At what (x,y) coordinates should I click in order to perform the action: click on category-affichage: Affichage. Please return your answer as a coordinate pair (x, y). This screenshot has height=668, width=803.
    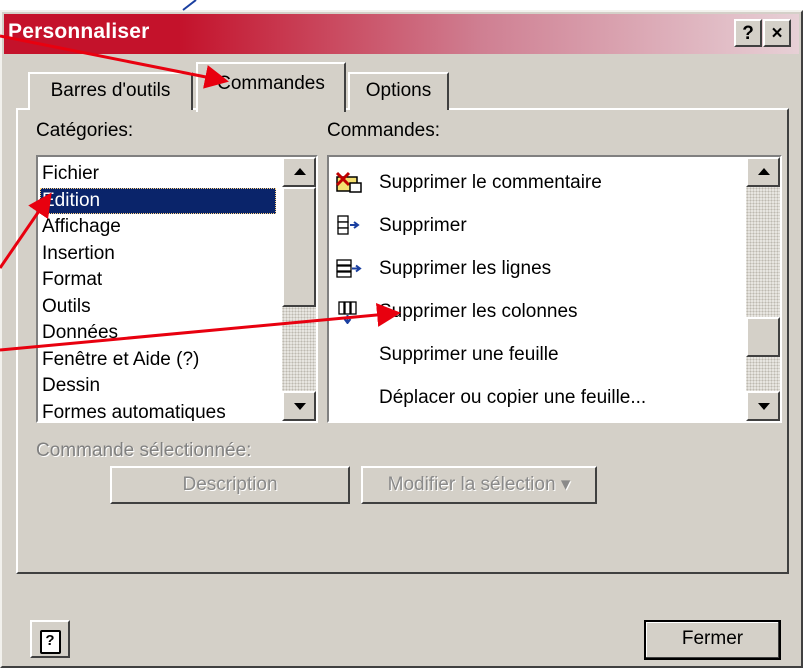
    Looking at the image, I should click on (158, 227).